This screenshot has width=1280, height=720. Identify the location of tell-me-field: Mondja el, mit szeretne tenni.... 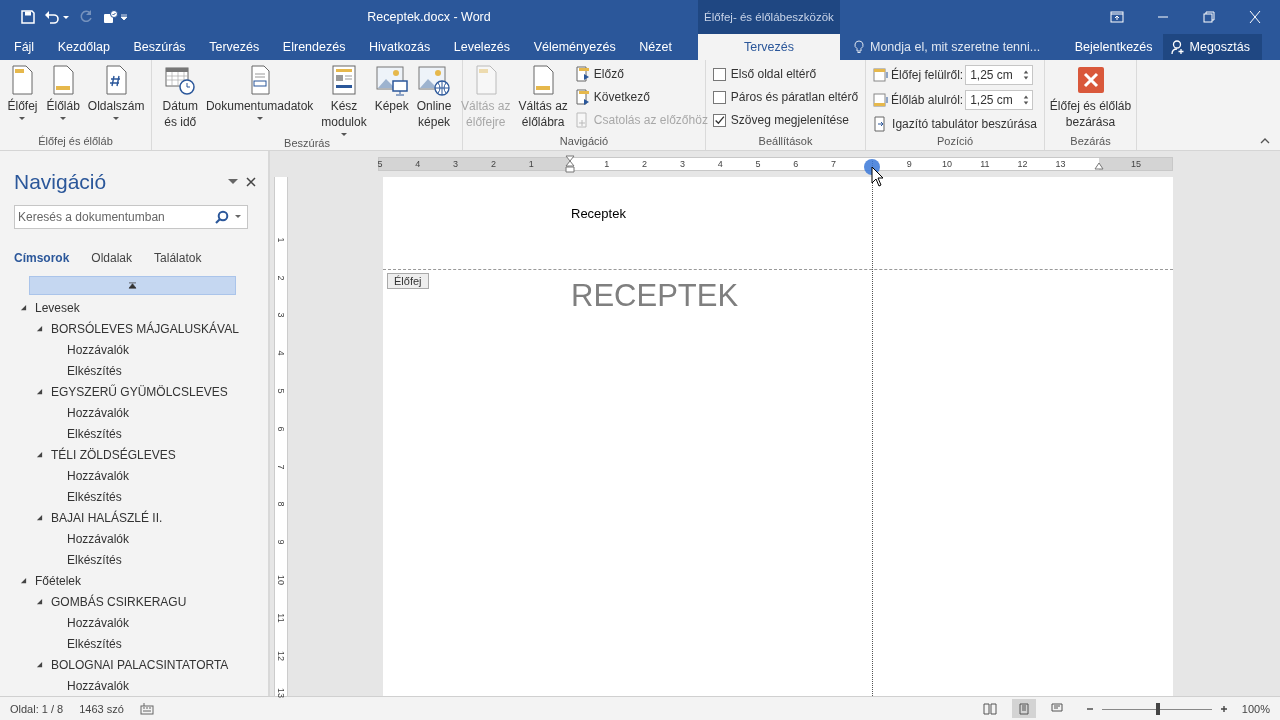
(940, 47).